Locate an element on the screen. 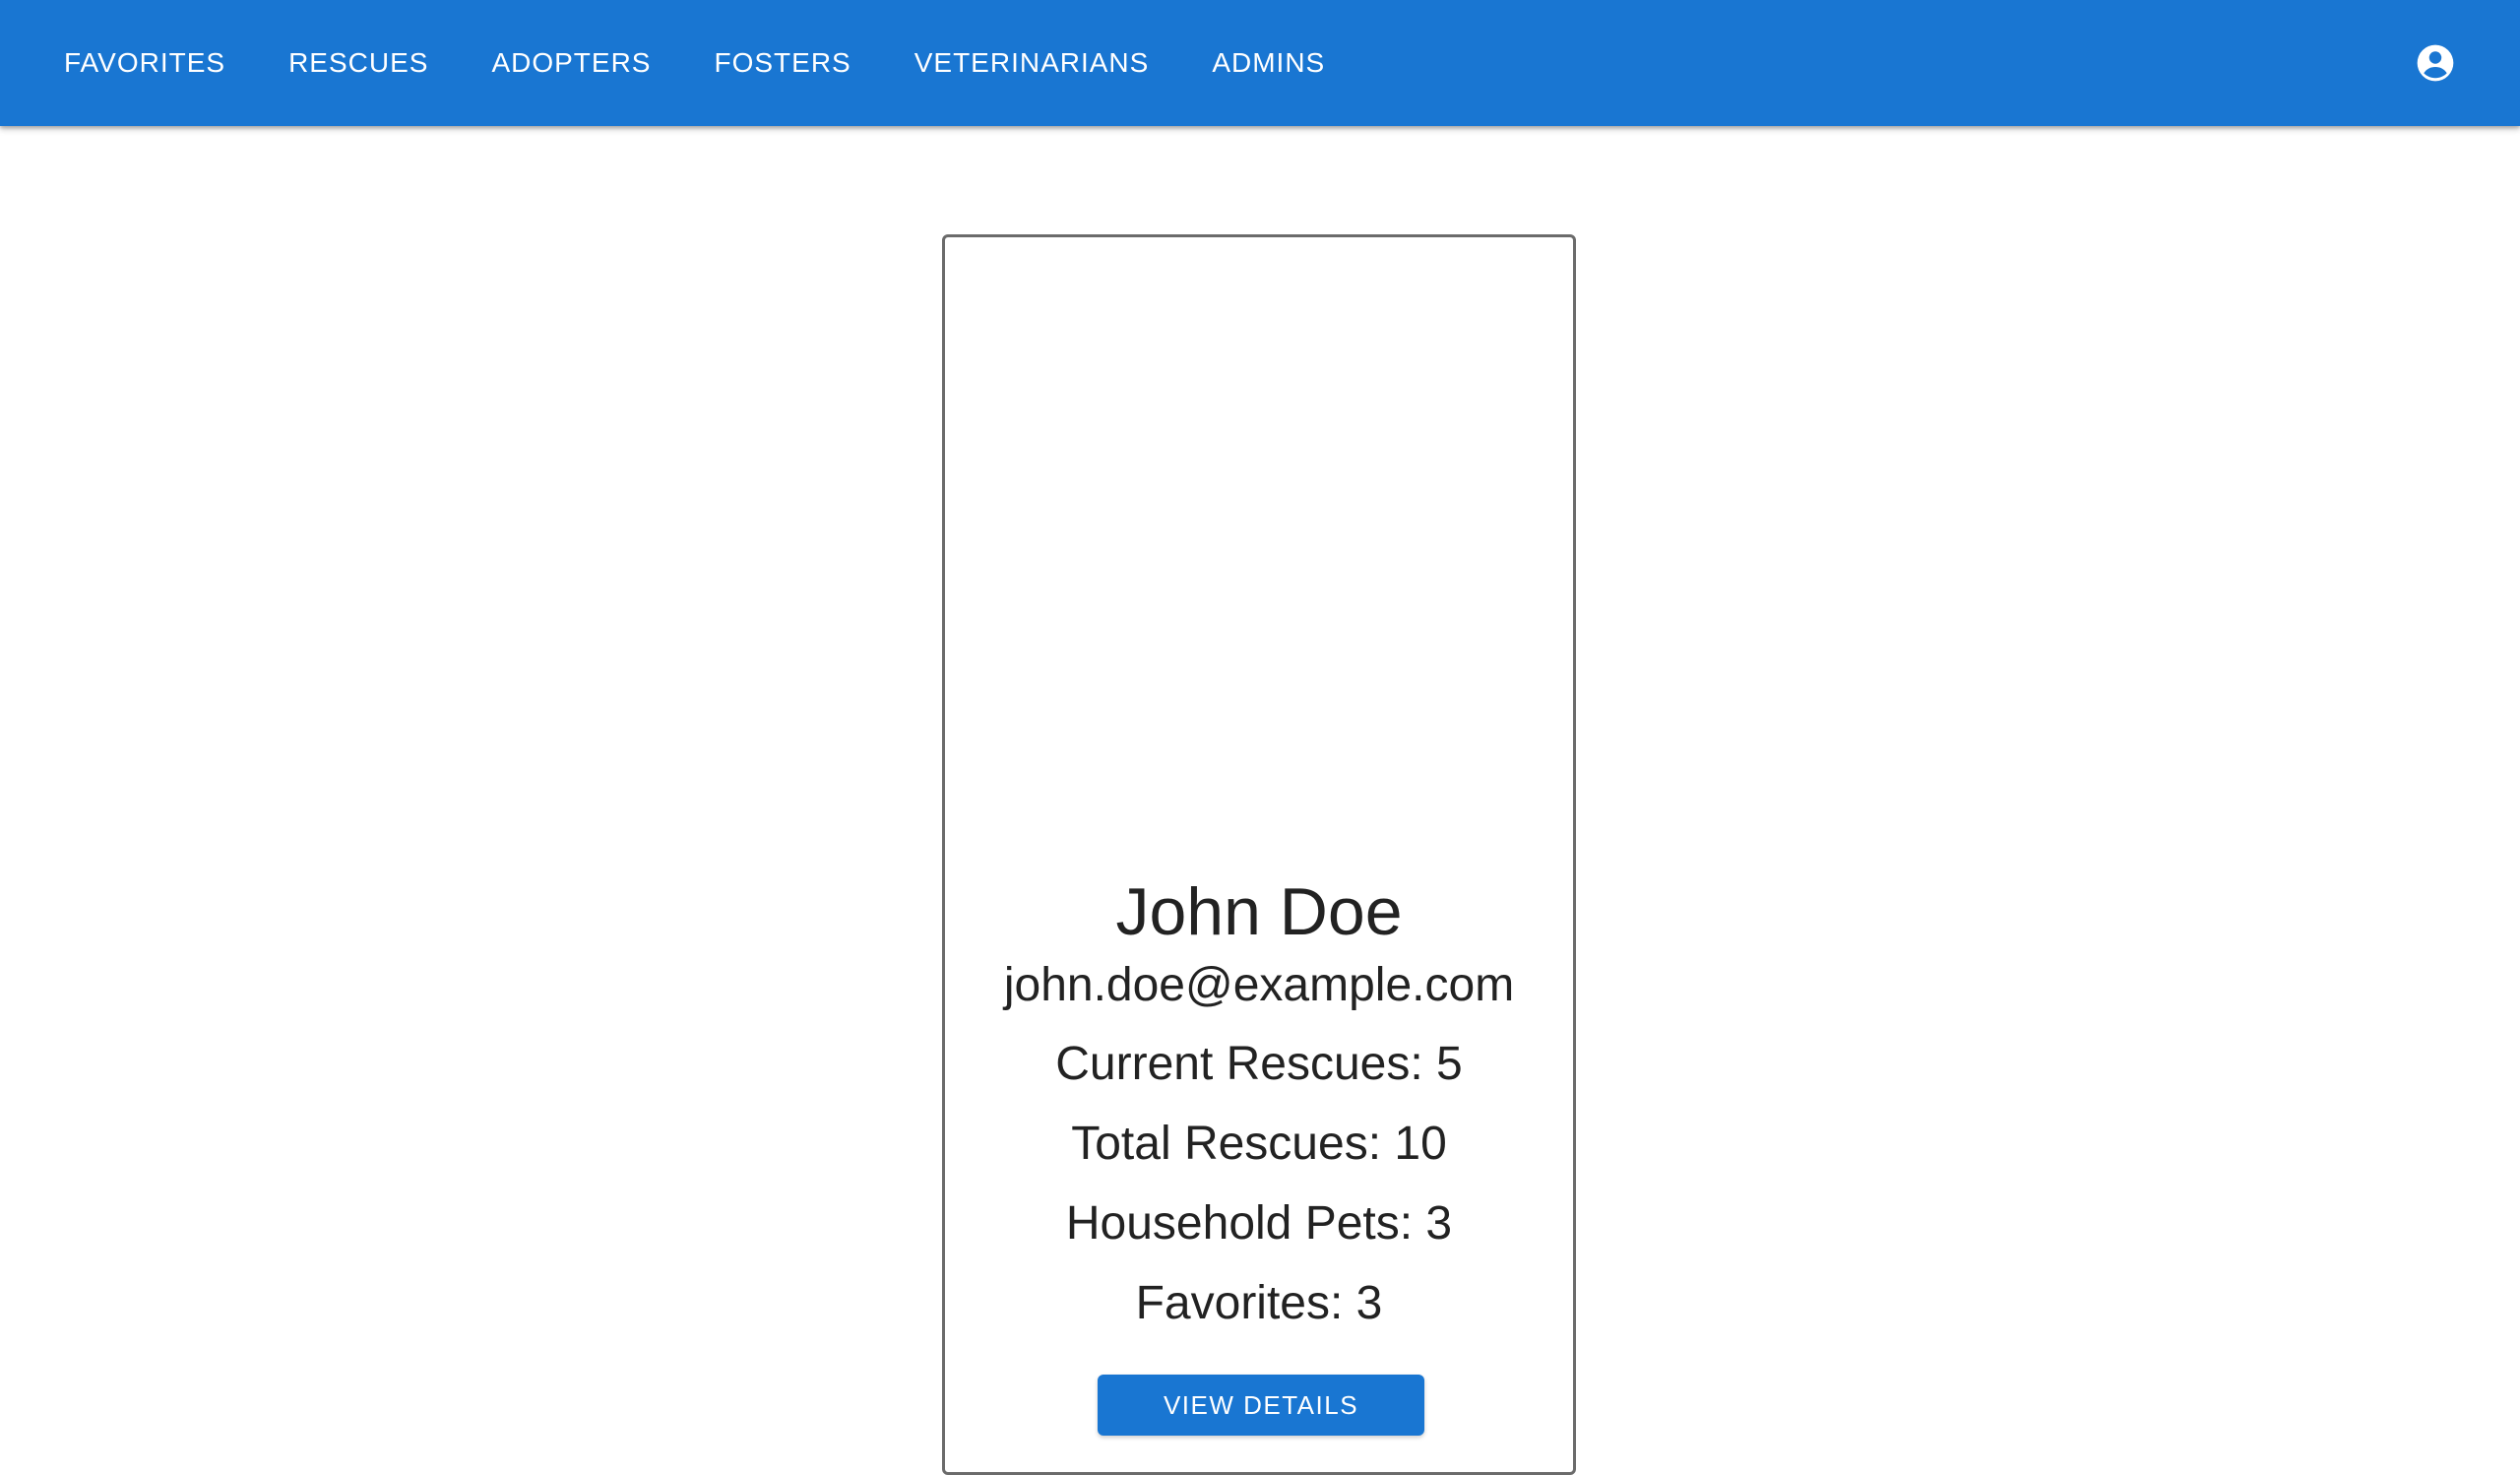  favorites-stat: Favorites: 3 is located at coordinates (1259, 1303).